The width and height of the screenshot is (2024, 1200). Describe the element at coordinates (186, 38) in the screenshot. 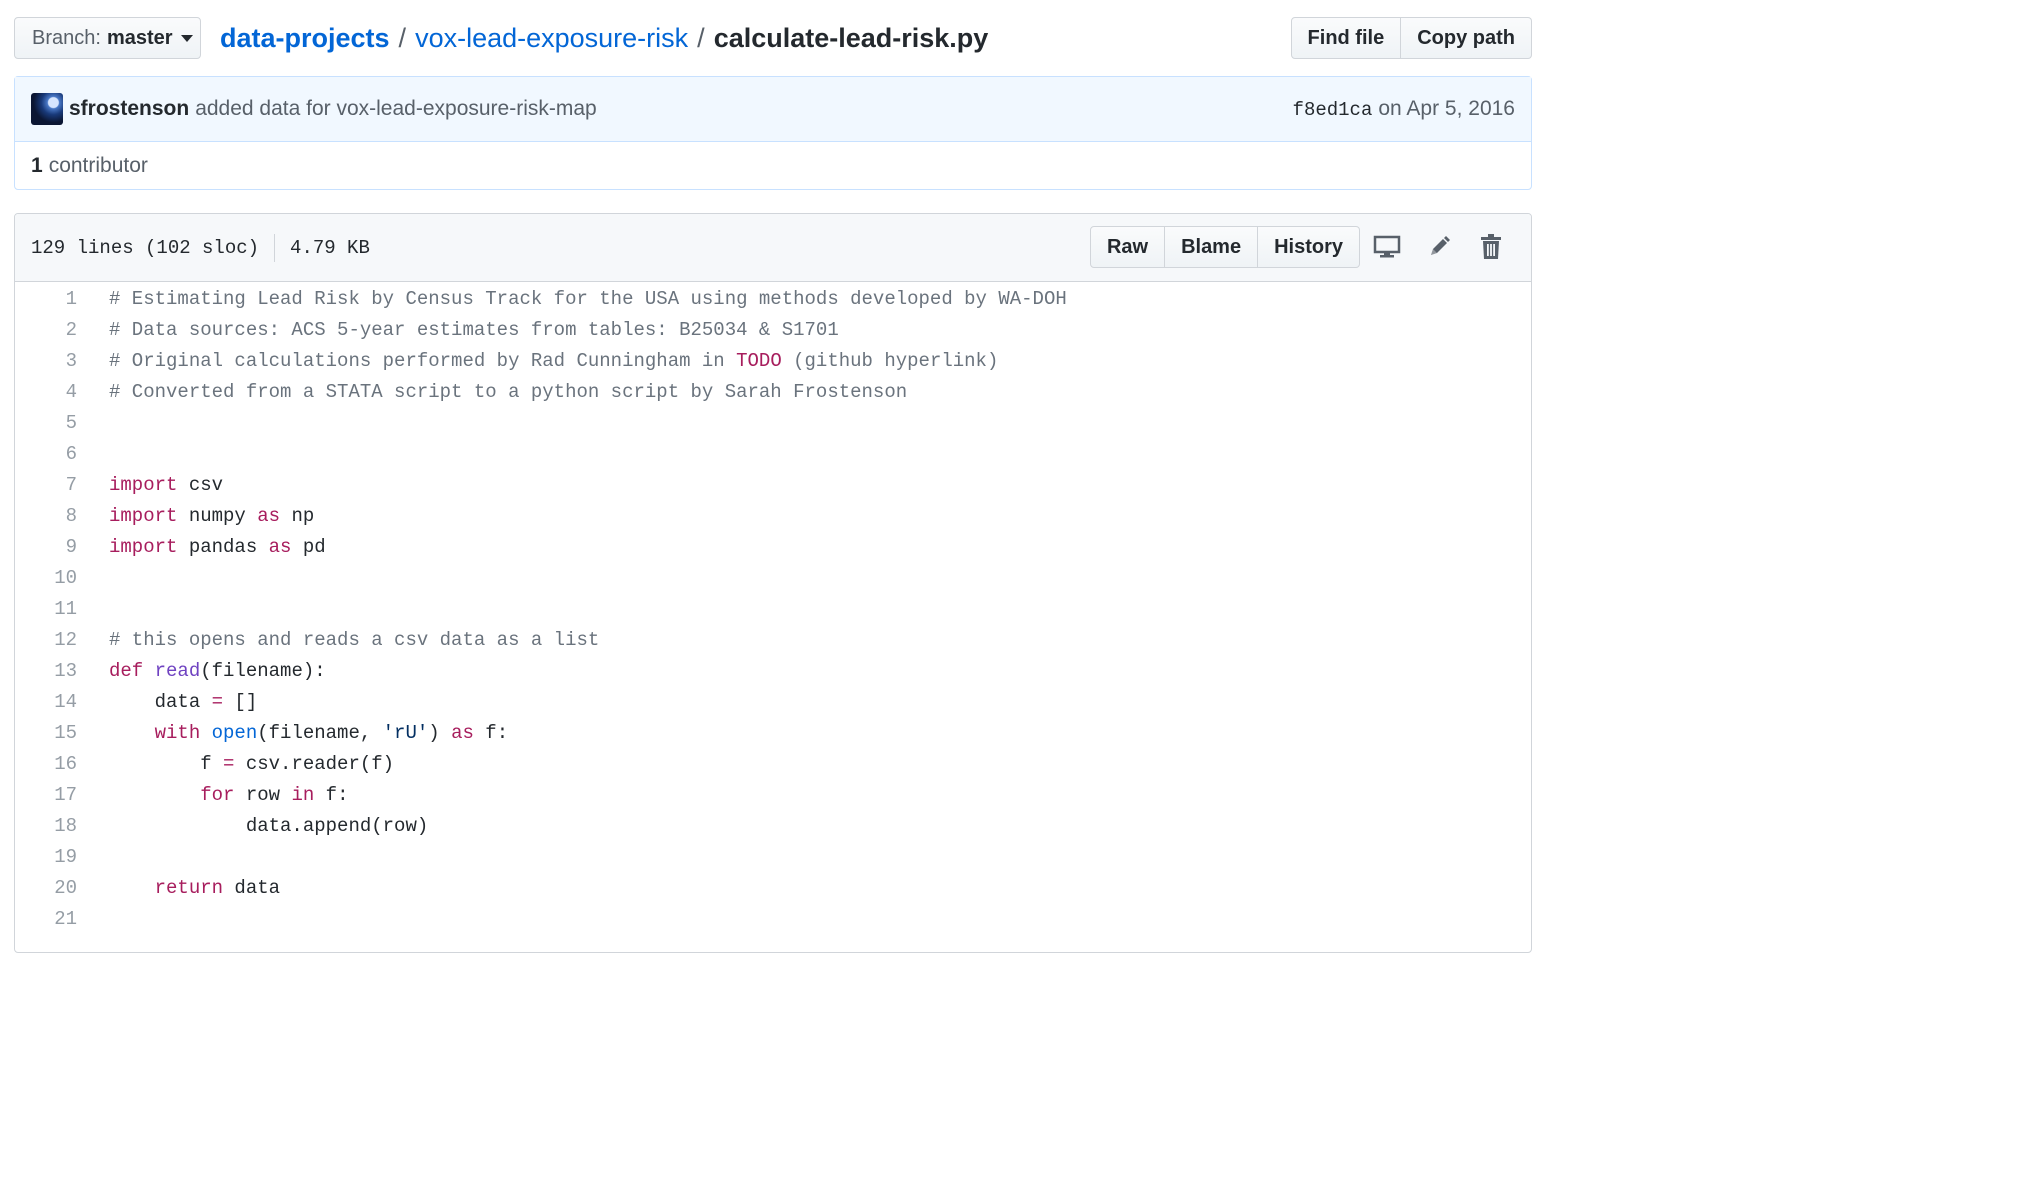

I see `caret-down-icon` at that location.